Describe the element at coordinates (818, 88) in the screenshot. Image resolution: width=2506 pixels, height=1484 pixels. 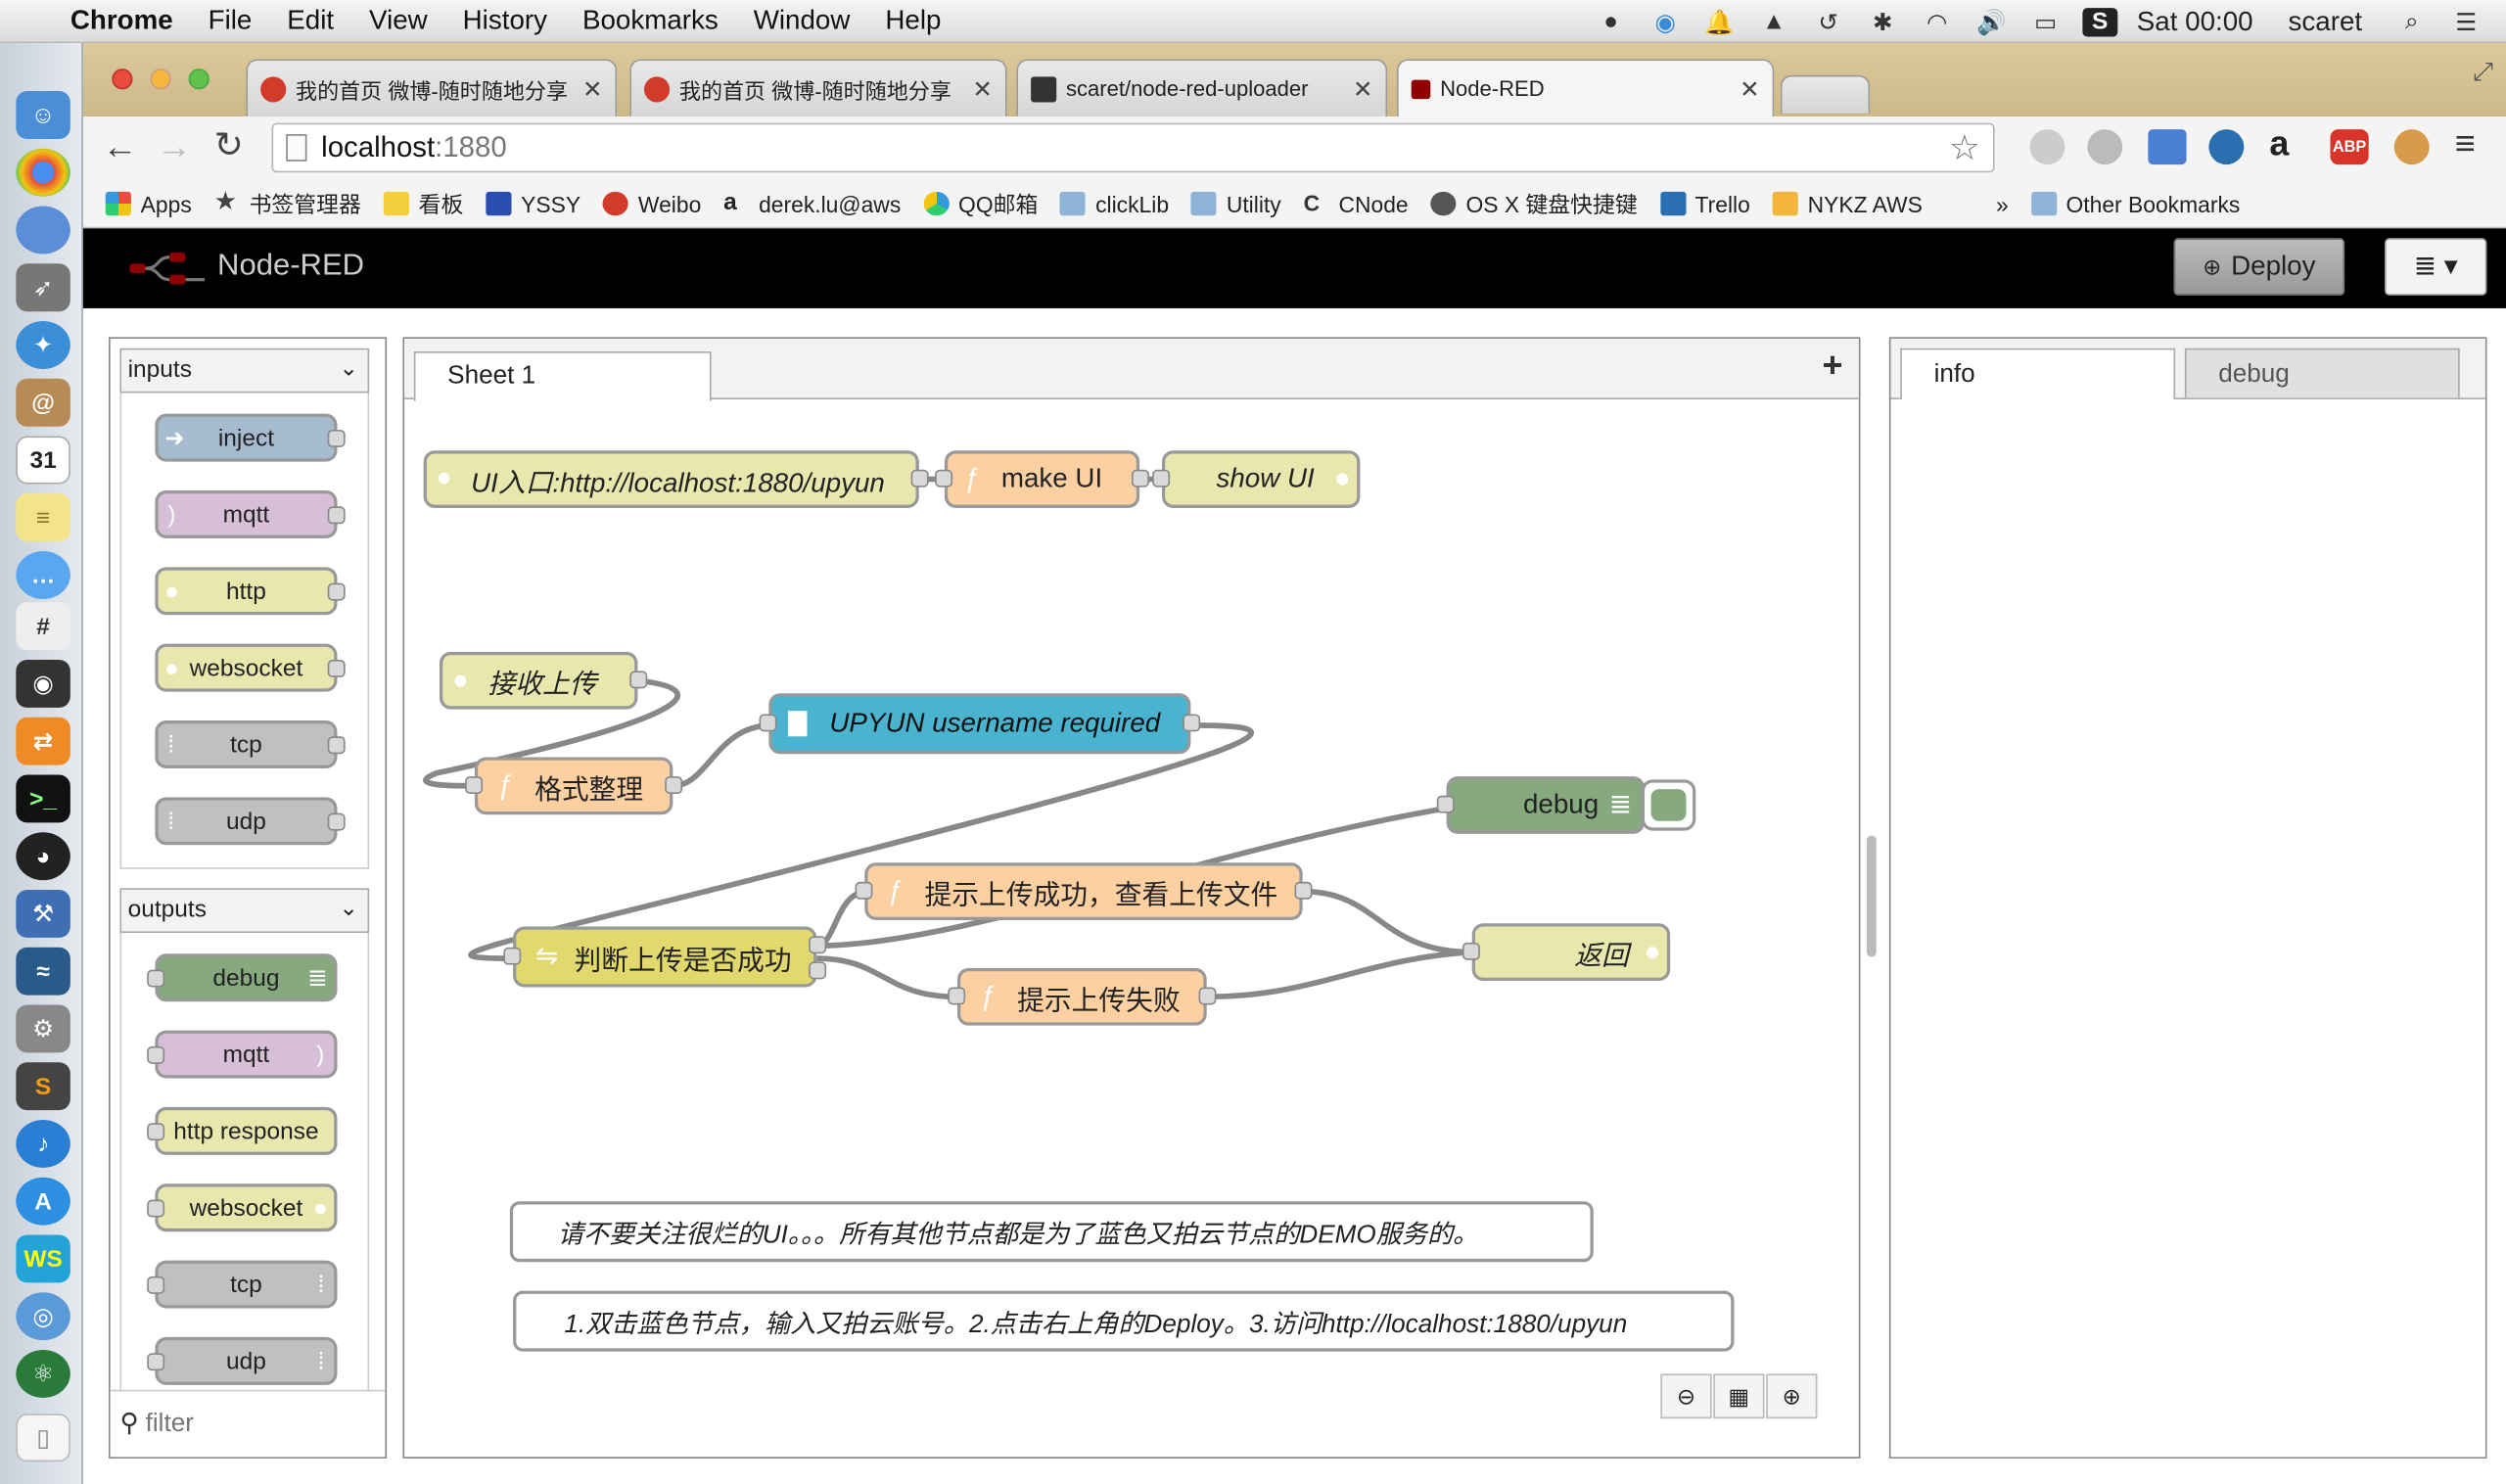
I see `browser-tab-weibo-2: 我的首页 微博-随时随地分享 ✕` at that location.